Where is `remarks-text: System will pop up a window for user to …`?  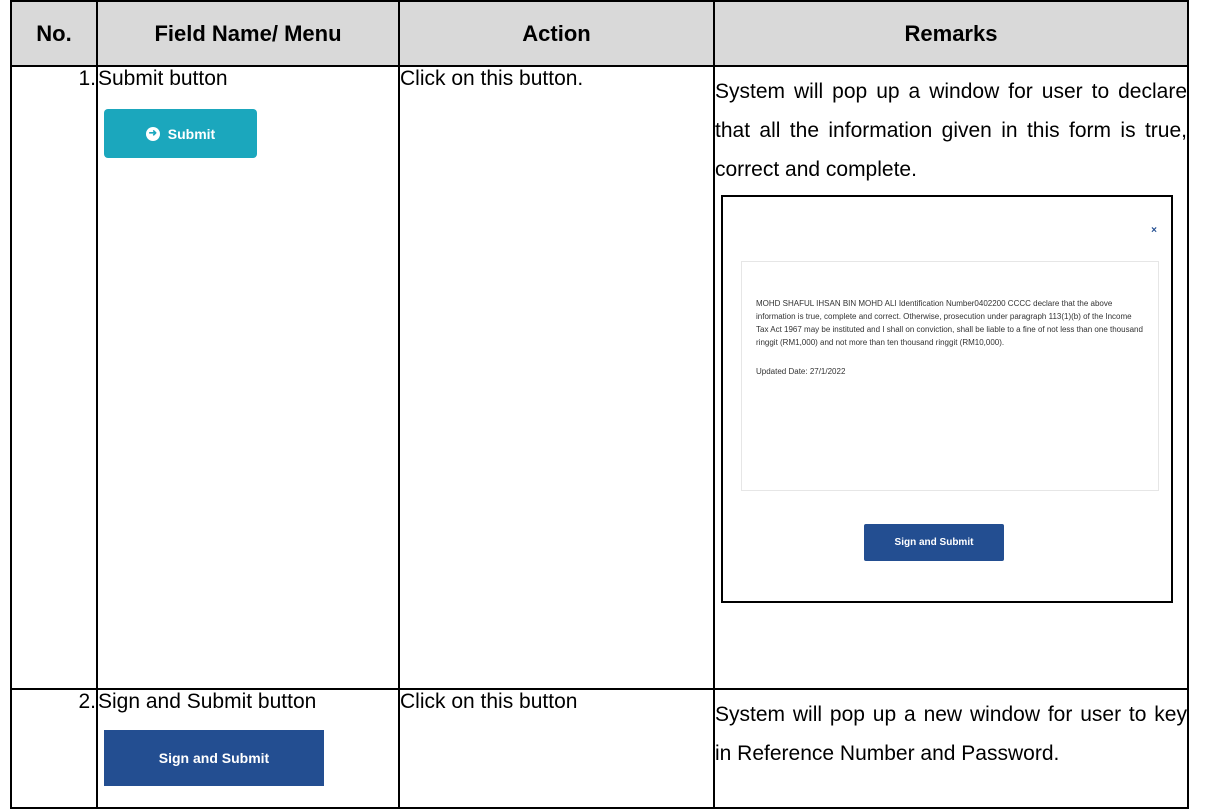
remarks-text: System will pop up a window for user to … is located at coordinates (951, 130).